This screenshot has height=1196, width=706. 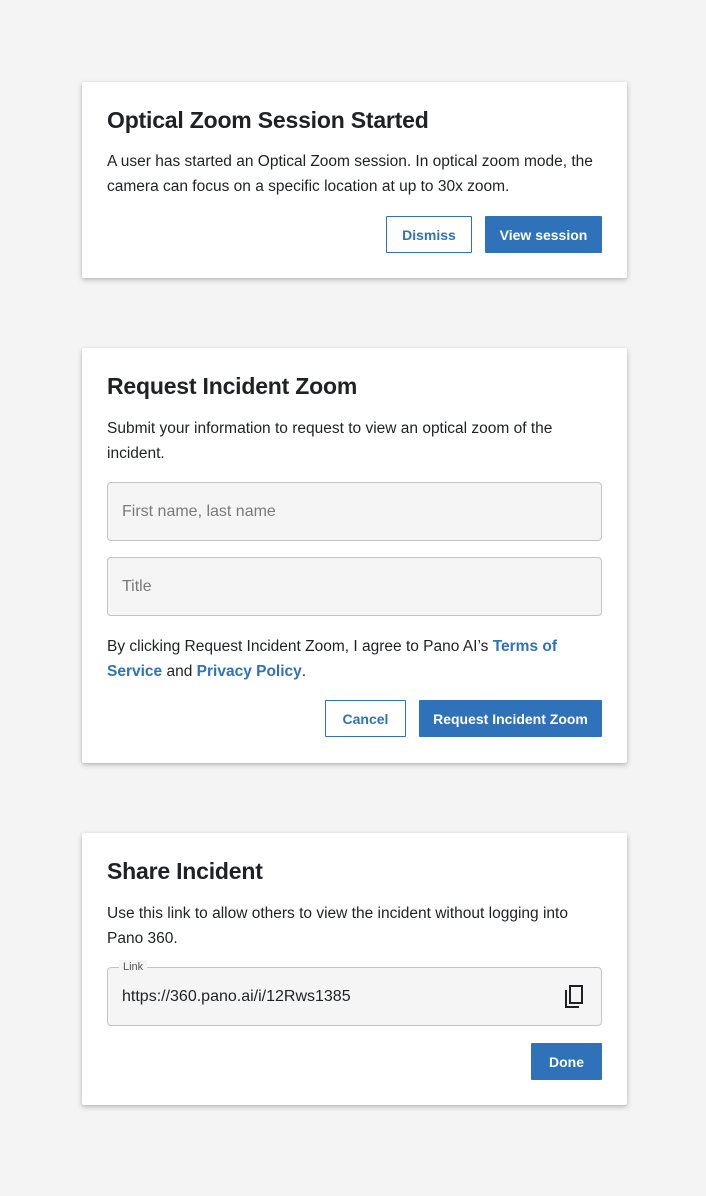 What do you see at coordinates (179, 671) in the screenshot?
I see `consent-and: and` at bounding box center [179, 671].